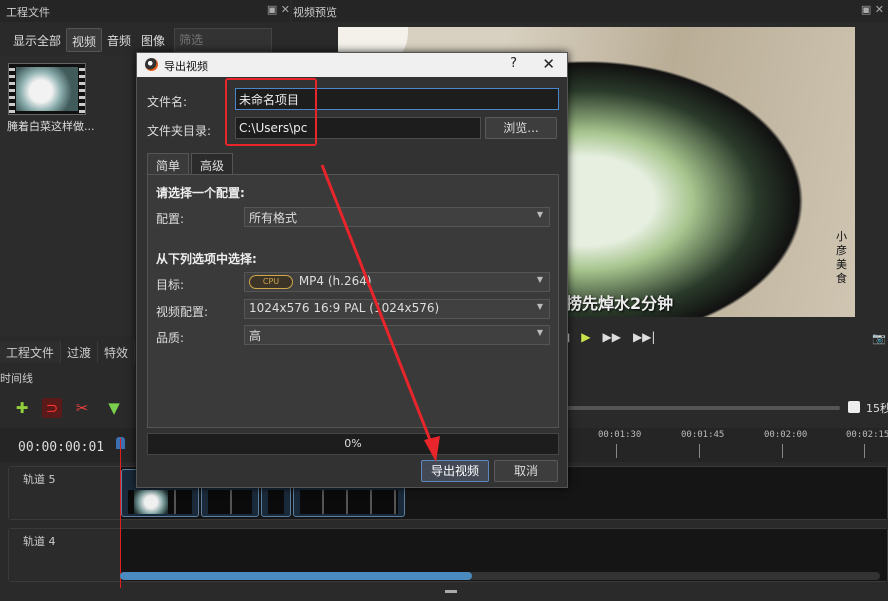  Describe the element at coordinates (182, 312) in the screenshot. I see `video-profile-label: 视频配置:` at that location.